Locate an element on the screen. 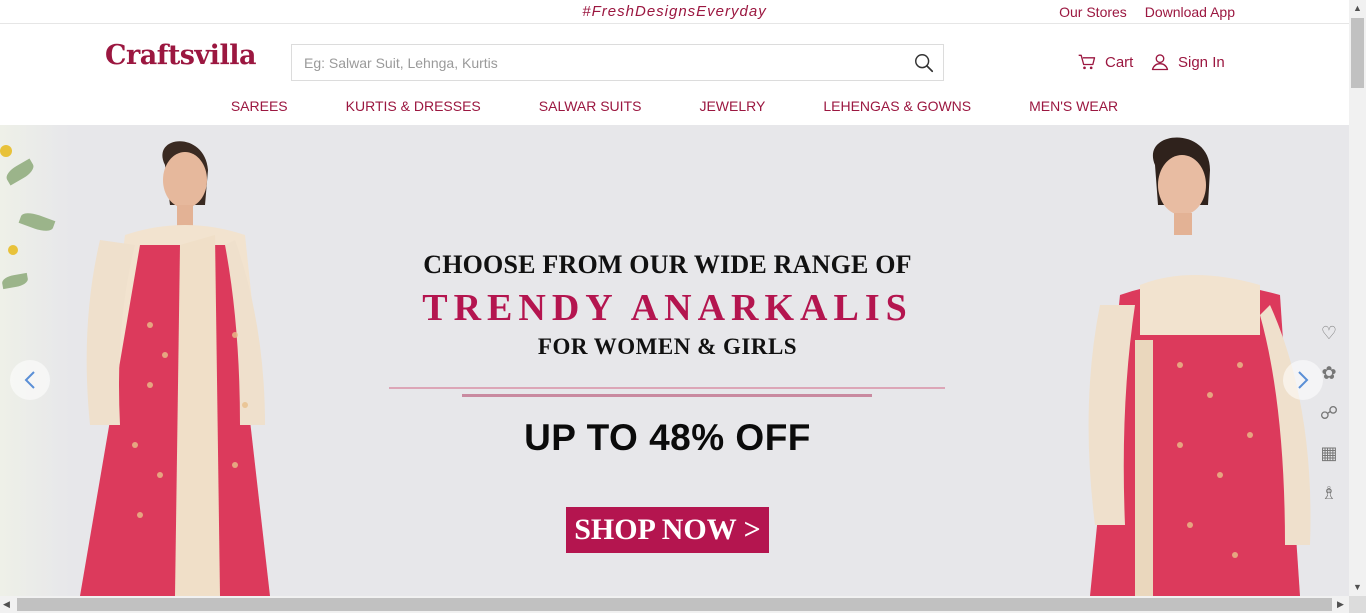  nav-item-jewelry: JEWELRY is located at coordinates (732, 111).